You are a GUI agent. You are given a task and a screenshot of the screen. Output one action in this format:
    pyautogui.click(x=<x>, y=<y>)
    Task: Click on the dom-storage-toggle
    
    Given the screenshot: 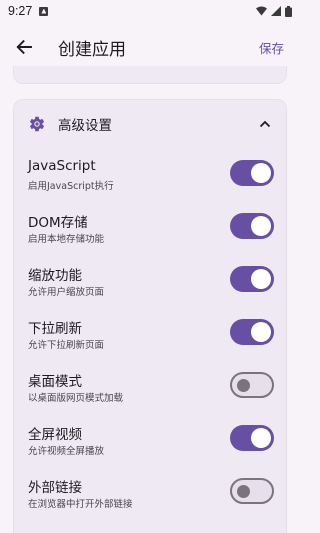 What is the action you would take?
    pyautogui.click(x=252, y=226)
    